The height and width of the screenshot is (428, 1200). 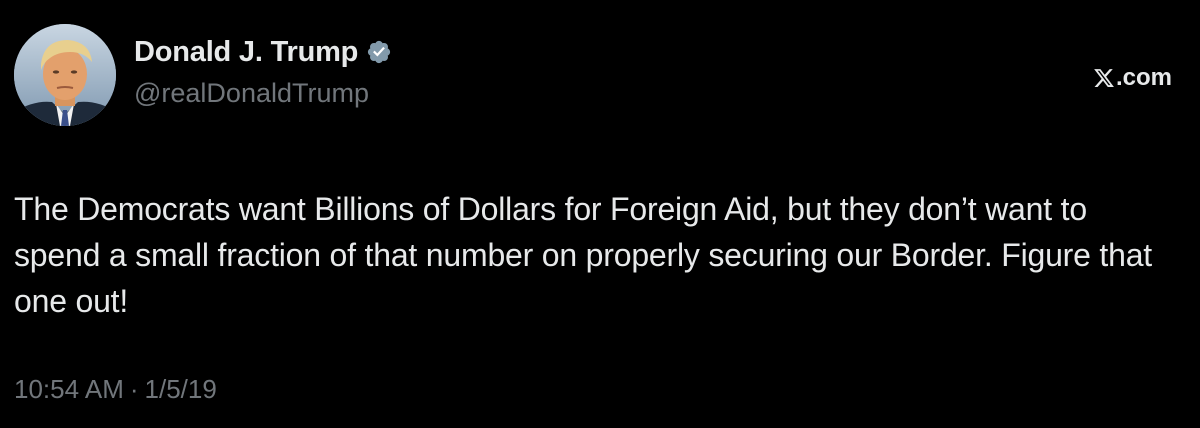 What do you see at coordinates (246, 52) in the screenshot?
I see `display-name: Donald J. Trump` at bounding box center [246, 52].